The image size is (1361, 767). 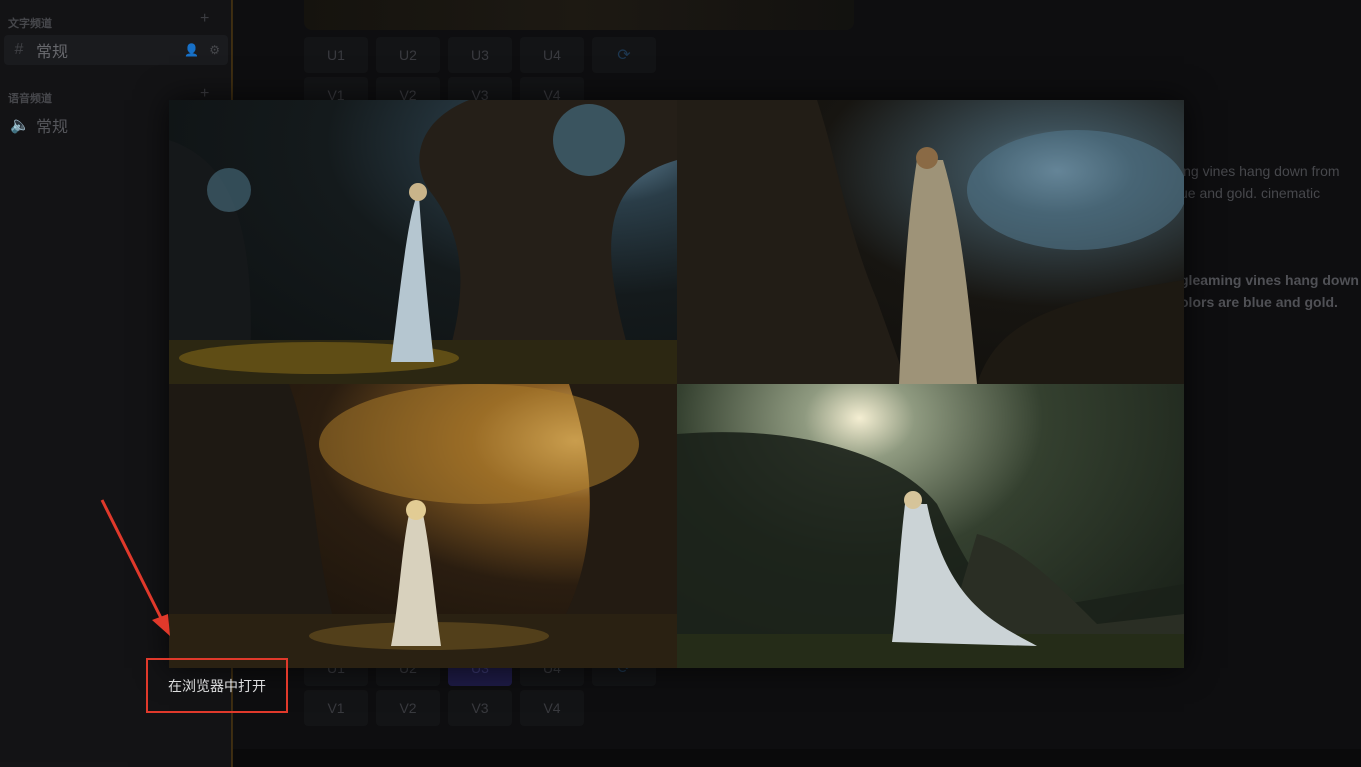 What do you see at coordinates (217, 685) in the screenshot?
I see `open-in-browser-link: 在浏览器中打开` at bounding box center [217, 685].